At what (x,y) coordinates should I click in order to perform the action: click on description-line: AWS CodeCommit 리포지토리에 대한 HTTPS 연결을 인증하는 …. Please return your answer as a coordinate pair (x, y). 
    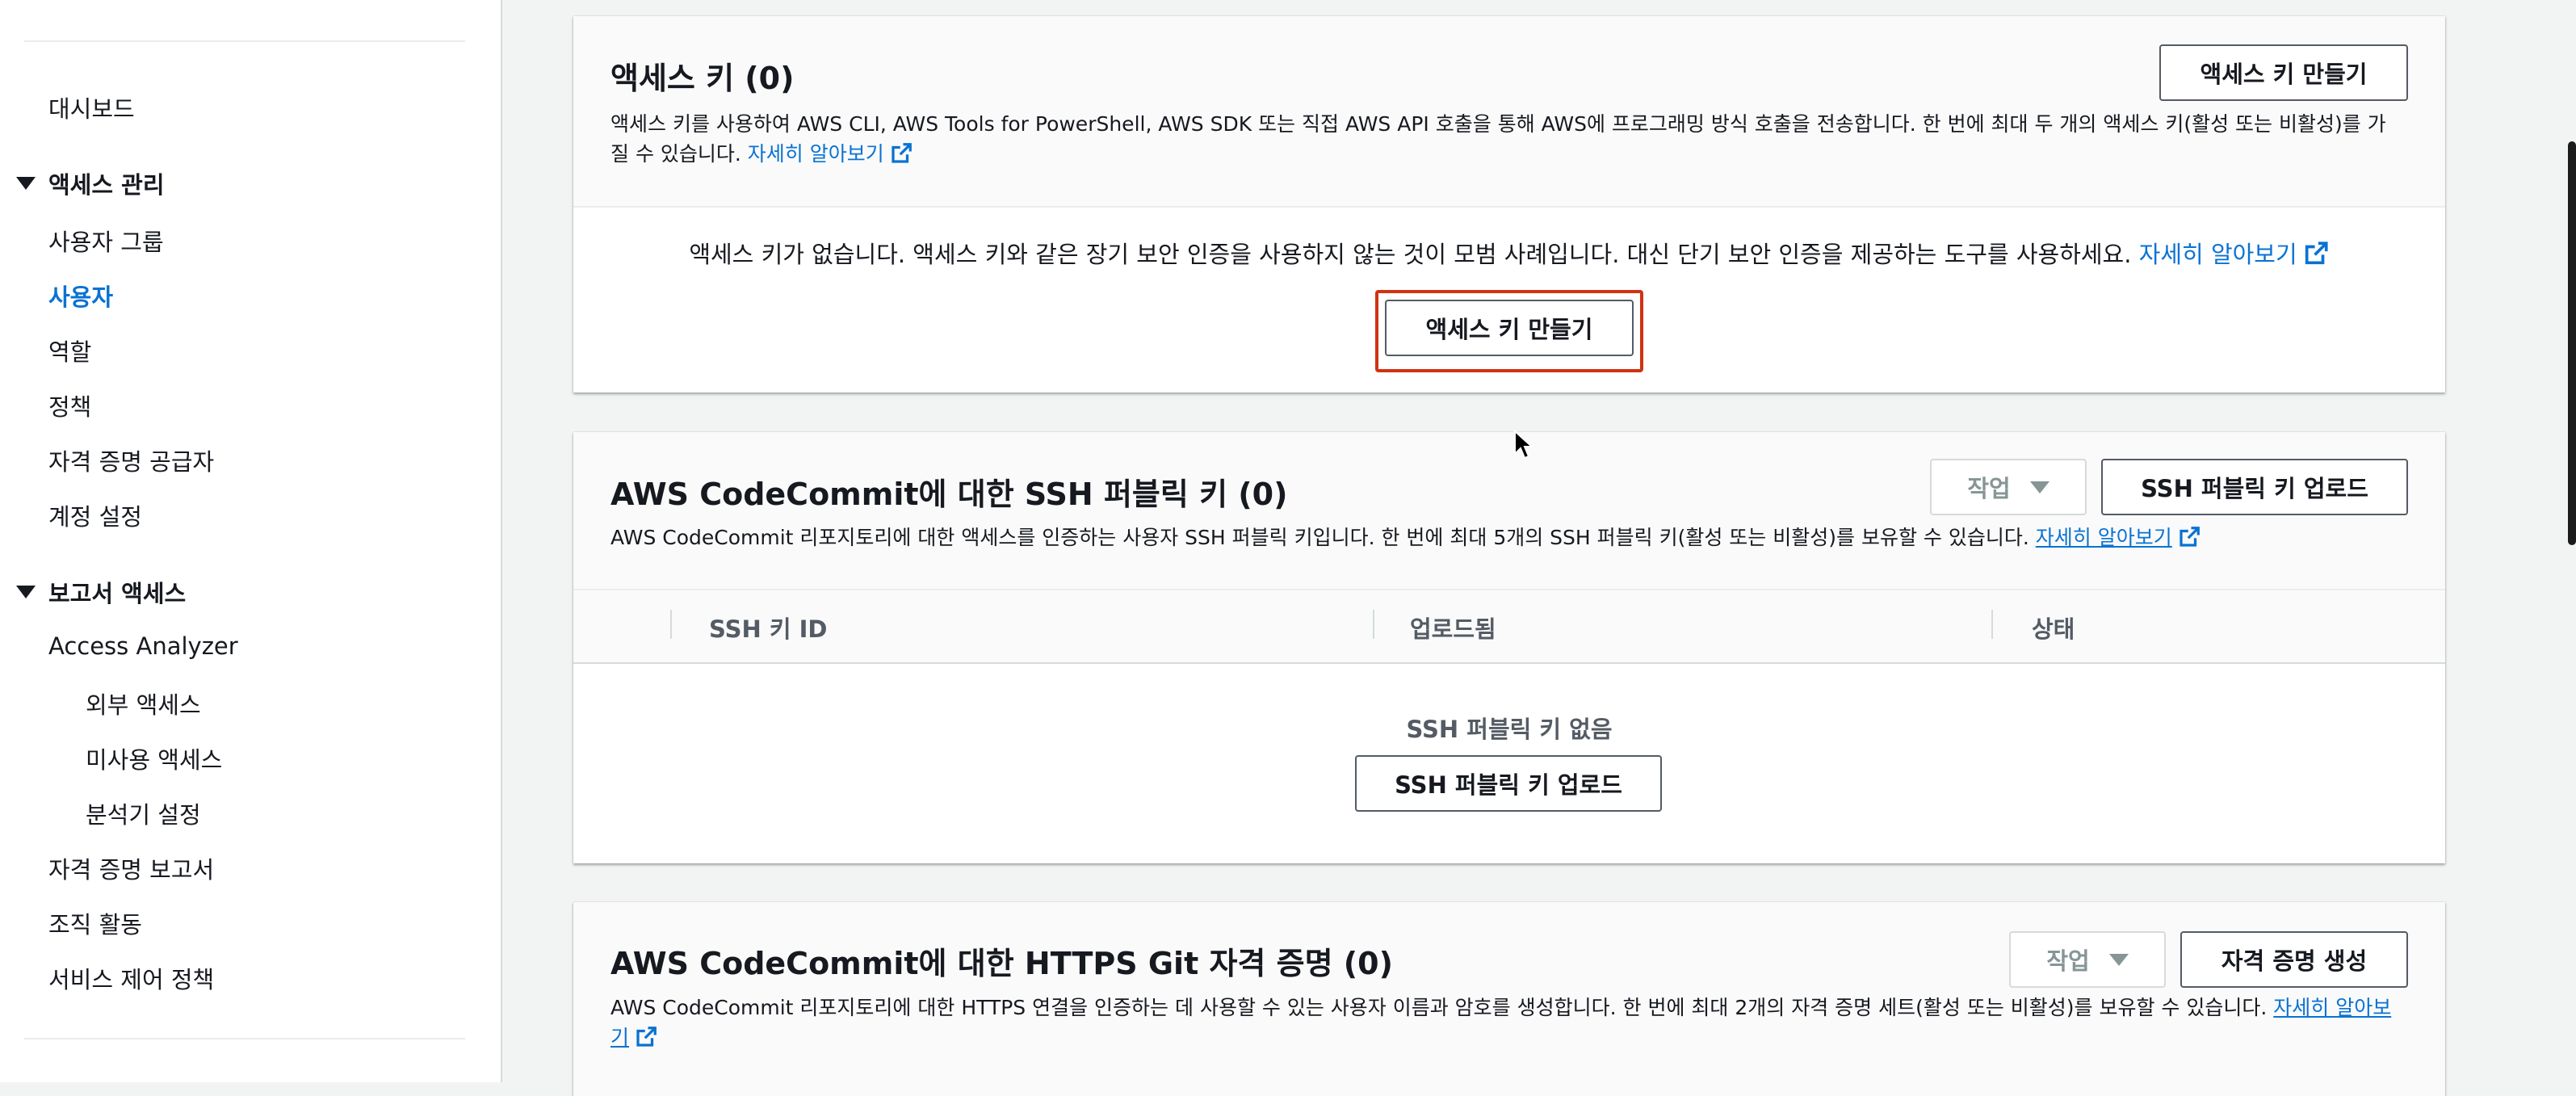
    Looking at the image, I should click on (1514, 1008).